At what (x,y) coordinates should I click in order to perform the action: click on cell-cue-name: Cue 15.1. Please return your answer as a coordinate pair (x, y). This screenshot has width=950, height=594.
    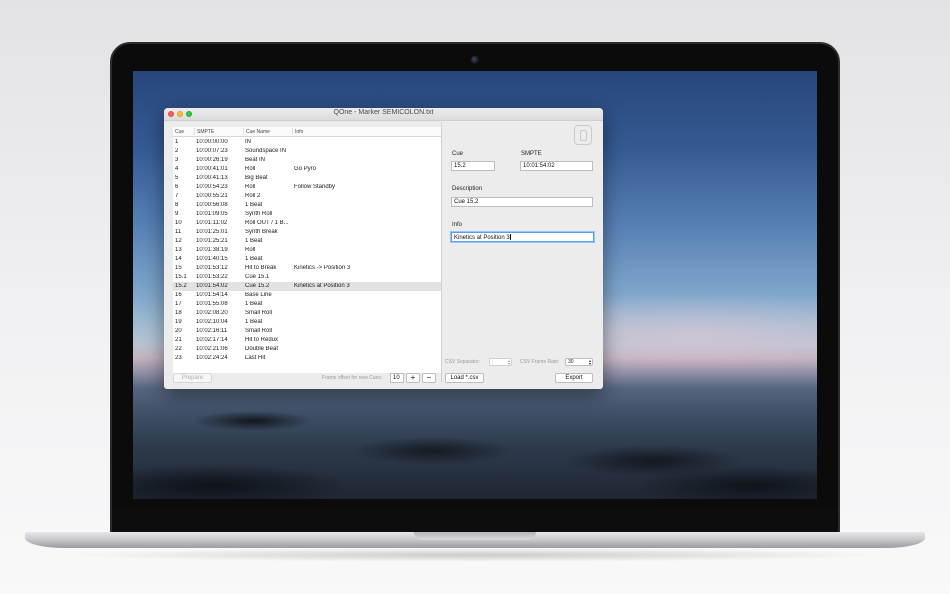
    Looking at the image, I should click on (257, 277).